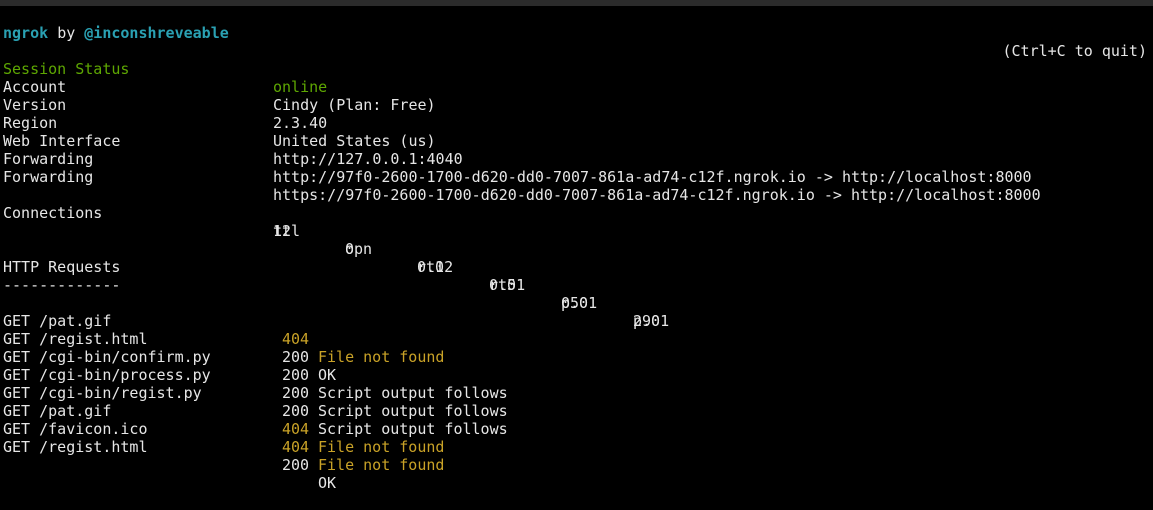 This screenshot has width=1153, height=510. Describe the element at coordinates (26, 33) in the screenshot. I see `app-name: ngrok` at that location.